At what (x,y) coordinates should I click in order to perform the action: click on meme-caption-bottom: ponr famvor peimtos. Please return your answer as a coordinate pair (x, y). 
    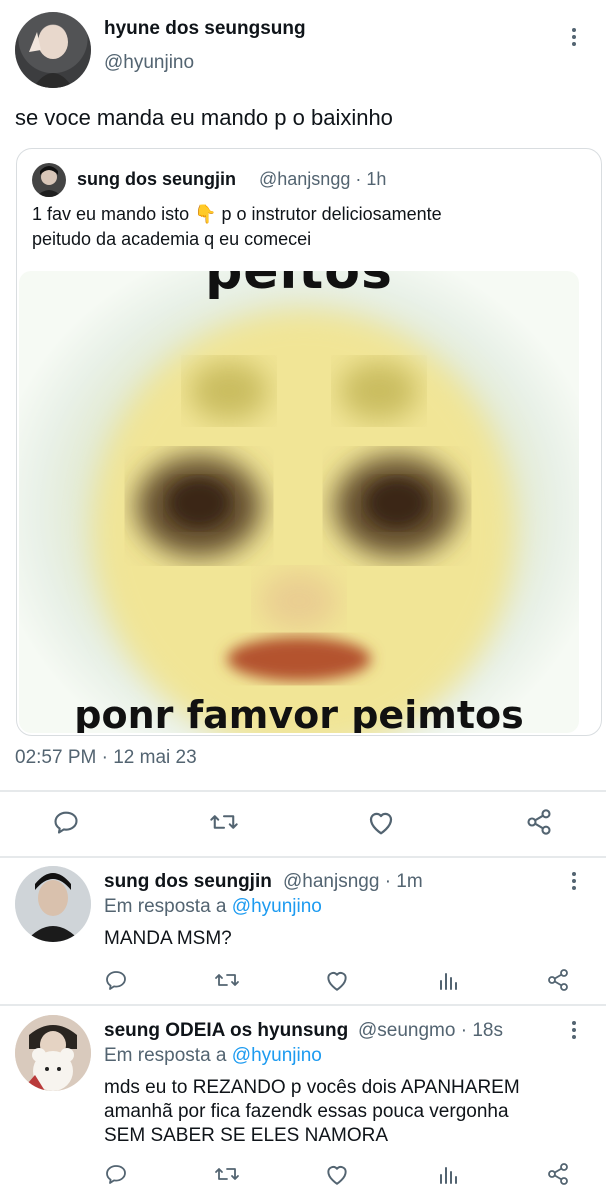
    Looking at the image, I should click on (299, 713).